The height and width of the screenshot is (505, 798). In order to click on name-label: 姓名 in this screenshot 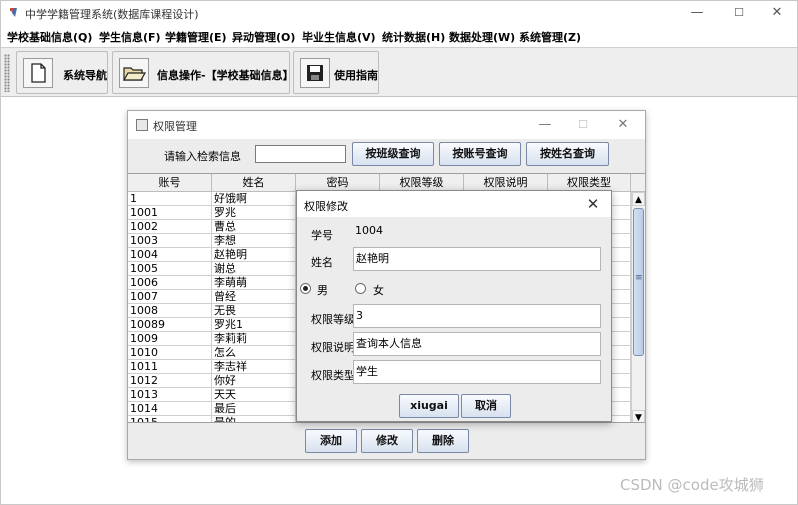, I will do `click(322, 262)`.